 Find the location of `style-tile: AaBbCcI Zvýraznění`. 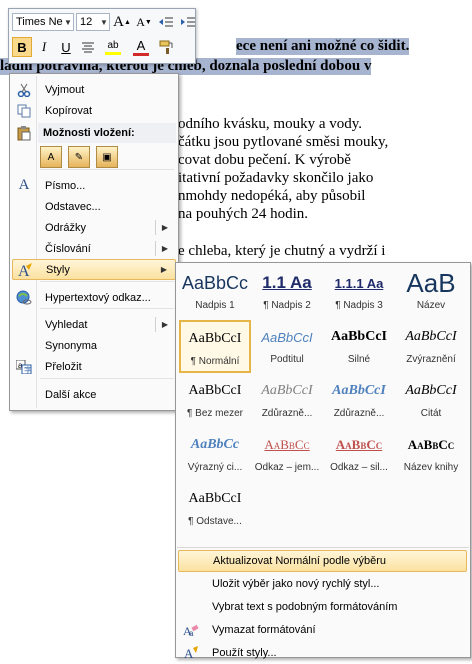

style-tile: AaBbCcI Zvýraznění is located at coordinates (431, 346).